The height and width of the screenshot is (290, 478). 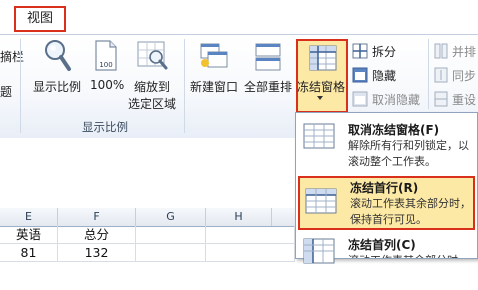 I want to click on partial-left-label-bottom: 题, so click(x=6, y=92).